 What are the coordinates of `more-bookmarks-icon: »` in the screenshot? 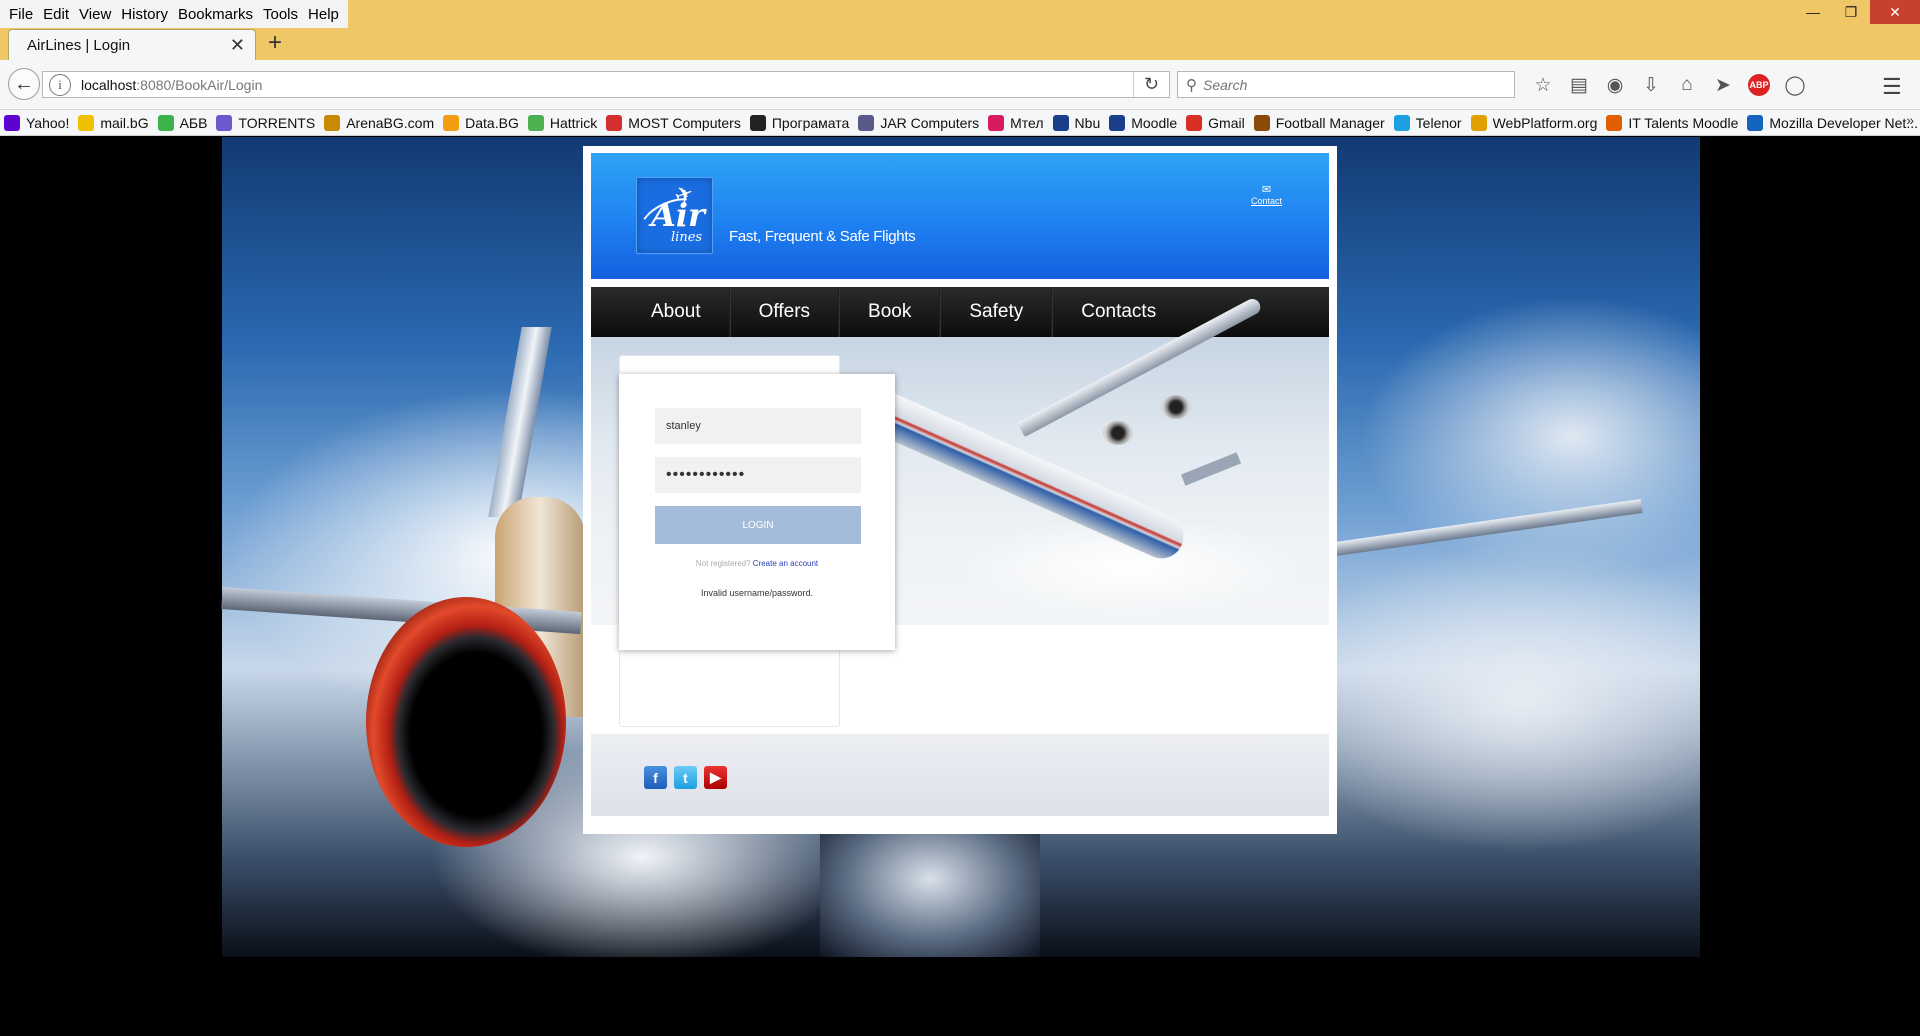 It's located at (1910, 120).